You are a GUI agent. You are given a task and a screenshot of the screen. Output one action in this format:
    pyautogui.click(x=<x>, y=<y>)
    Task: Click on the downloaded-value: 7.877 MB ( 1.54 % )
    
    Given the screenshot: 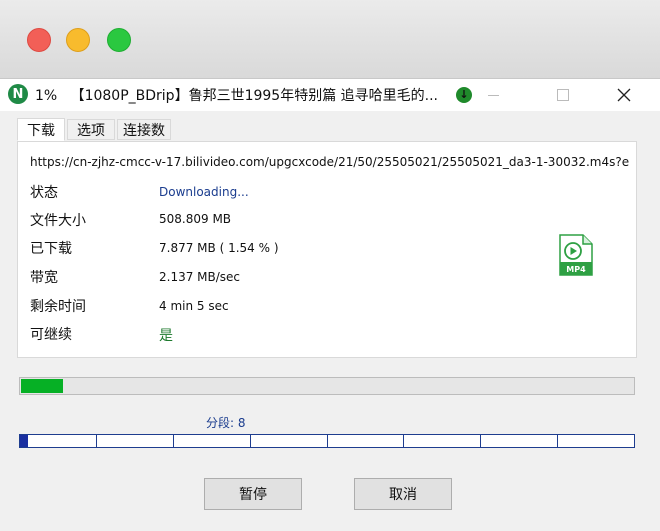 What is the action you would take?
    pyautogui.click(x=219, y=248)
    